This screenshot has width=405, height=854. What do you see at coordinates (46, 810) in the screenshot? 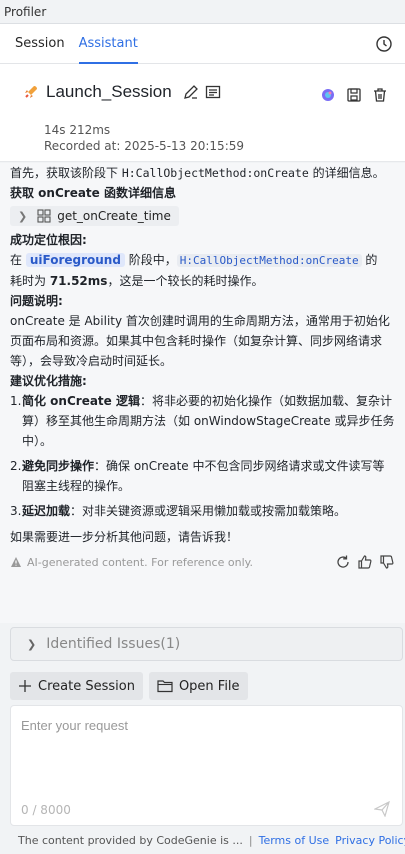
I see `character-counter: 0 / 8000` at bounding box center [46, 810].